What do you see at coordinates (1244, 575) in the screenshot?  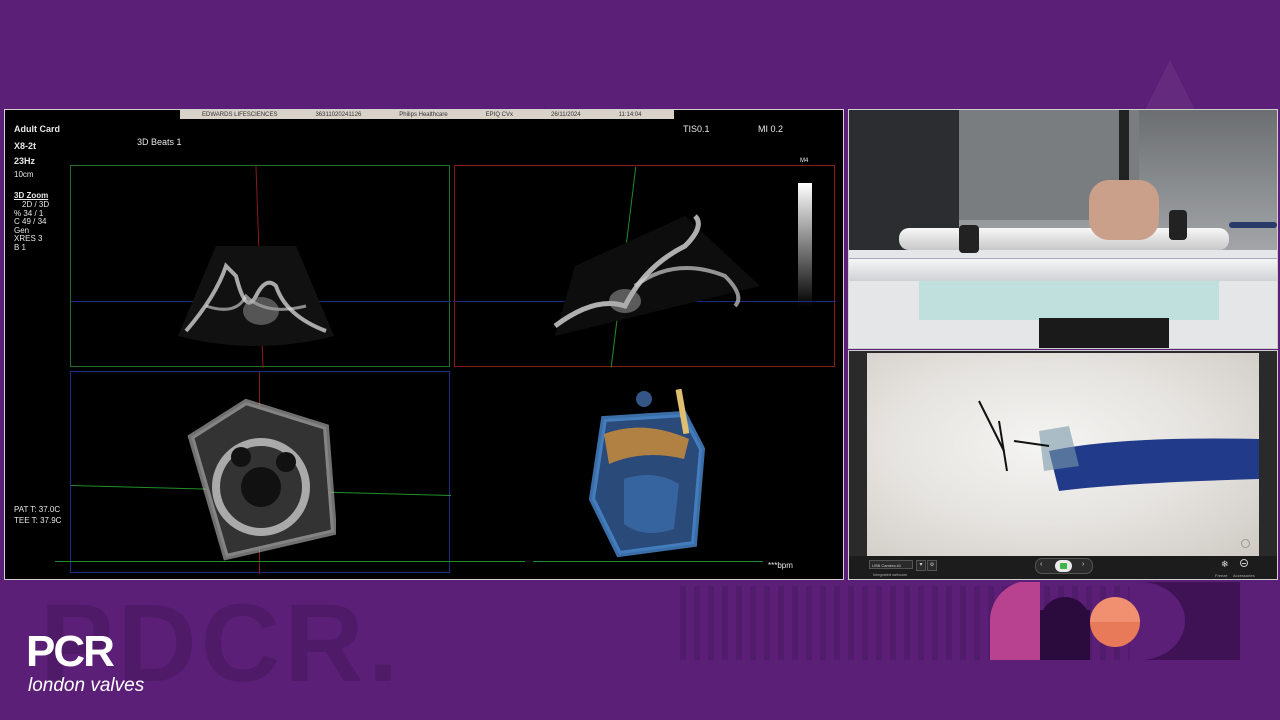 I see `accessories-label: Accessories` at bounding box center [1244, 575].